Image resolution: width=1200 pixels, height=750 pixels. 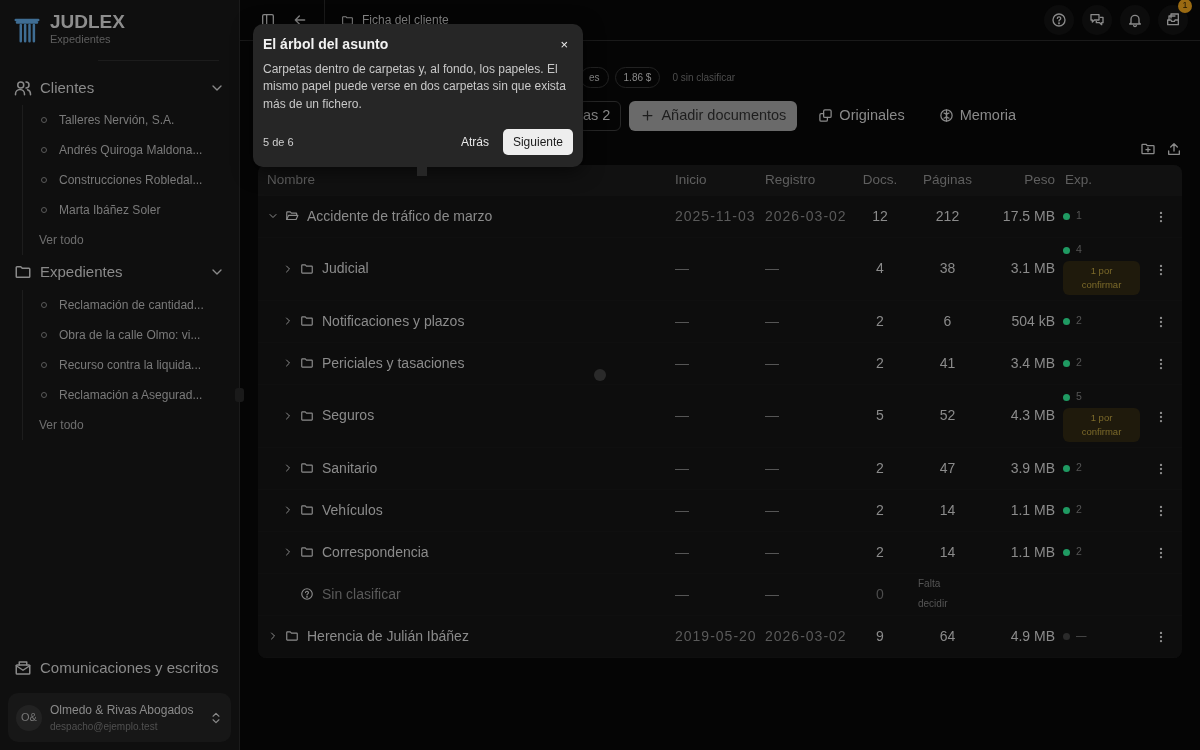 What do you see at coordinates (880, 636) in the screenshot?
I see `count-cell-text: 9` at bounding box center [880, 636].